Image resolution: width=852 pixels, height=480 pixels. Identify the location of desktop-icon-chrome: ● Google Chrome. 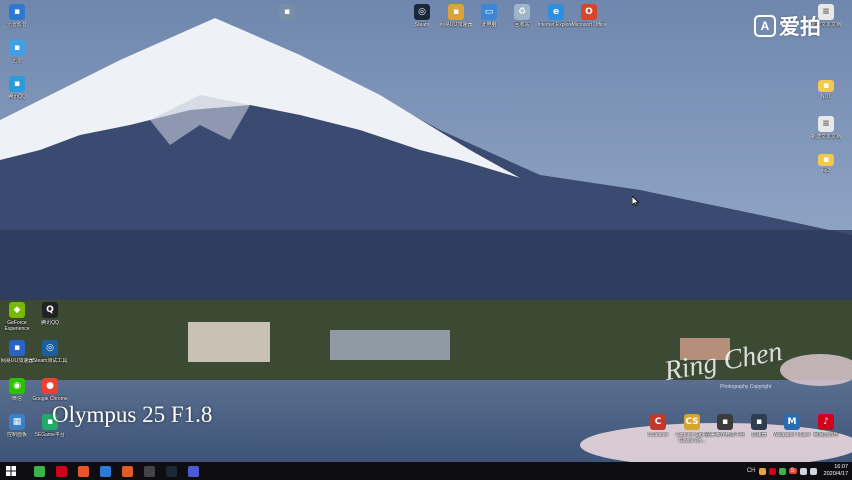
(50, 390).